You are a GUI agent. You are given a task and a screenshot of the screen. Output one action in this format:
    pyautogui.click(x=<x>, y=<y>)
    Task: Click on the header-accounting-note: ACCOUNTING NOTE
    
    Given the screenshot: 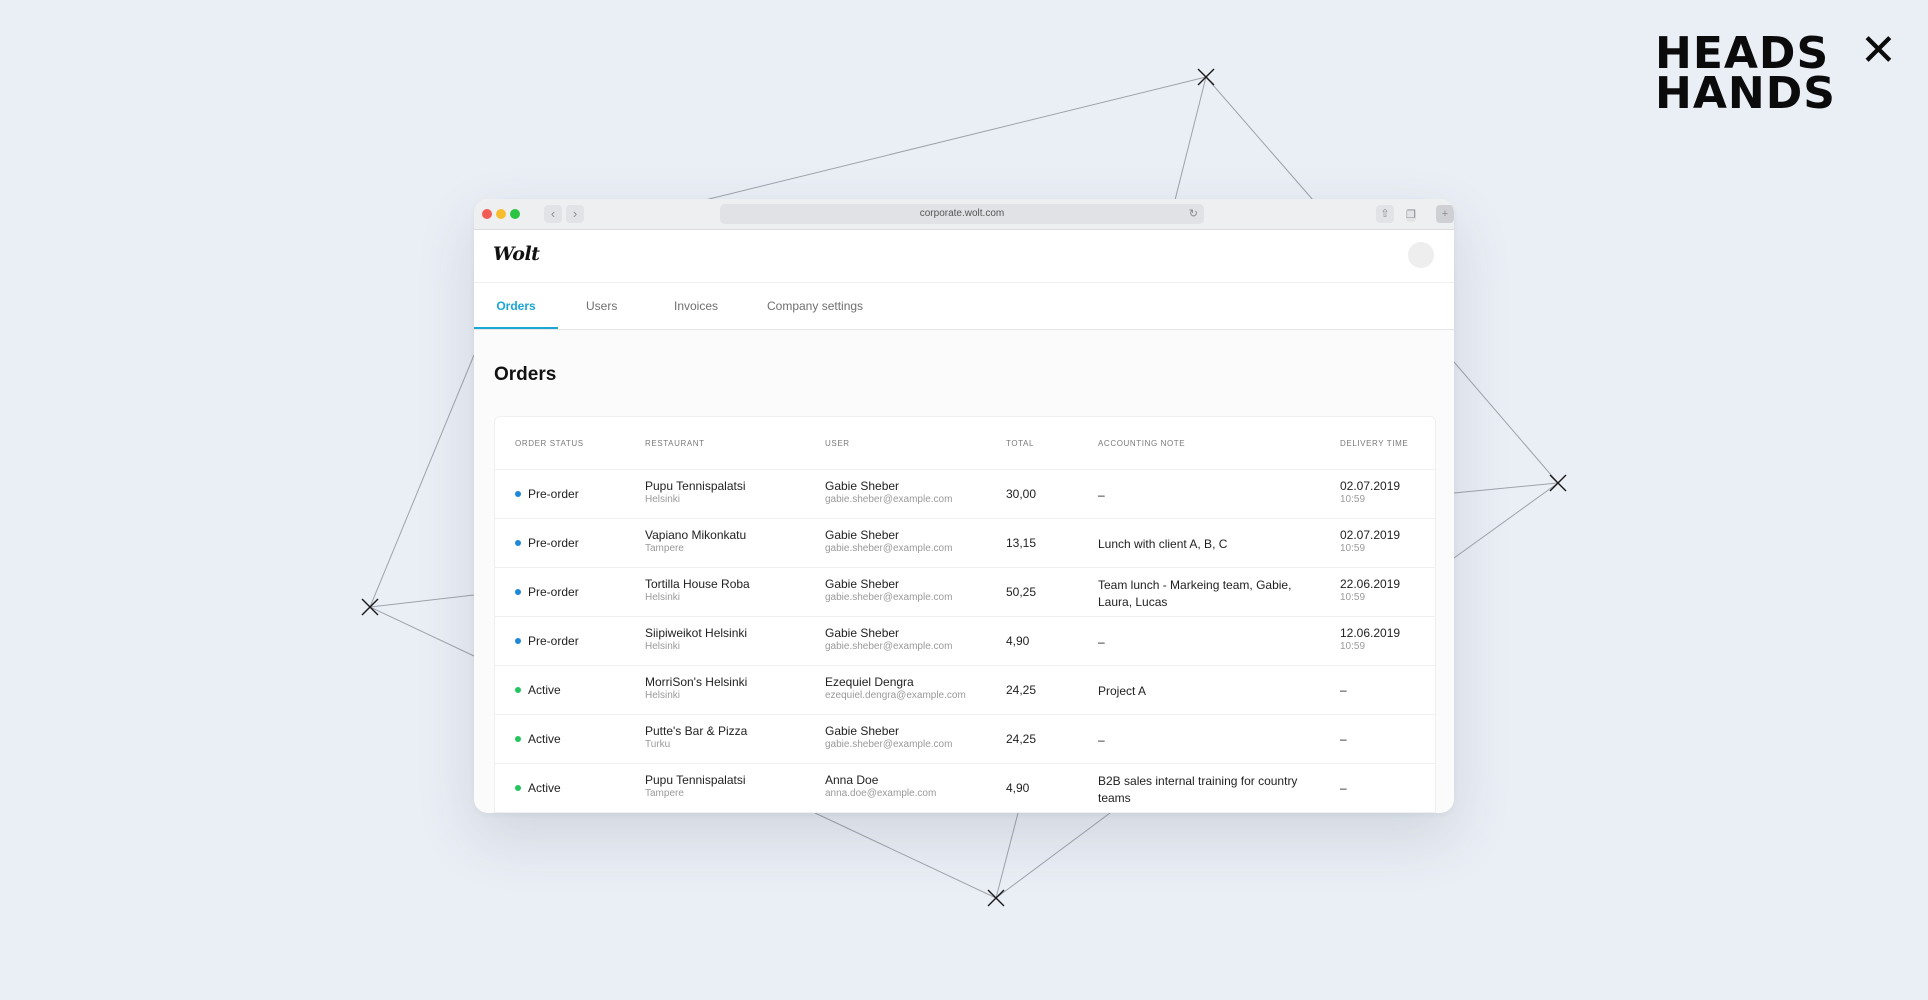 What is the action you would take?
    pyautogui.click(x=1141, y=443)
    